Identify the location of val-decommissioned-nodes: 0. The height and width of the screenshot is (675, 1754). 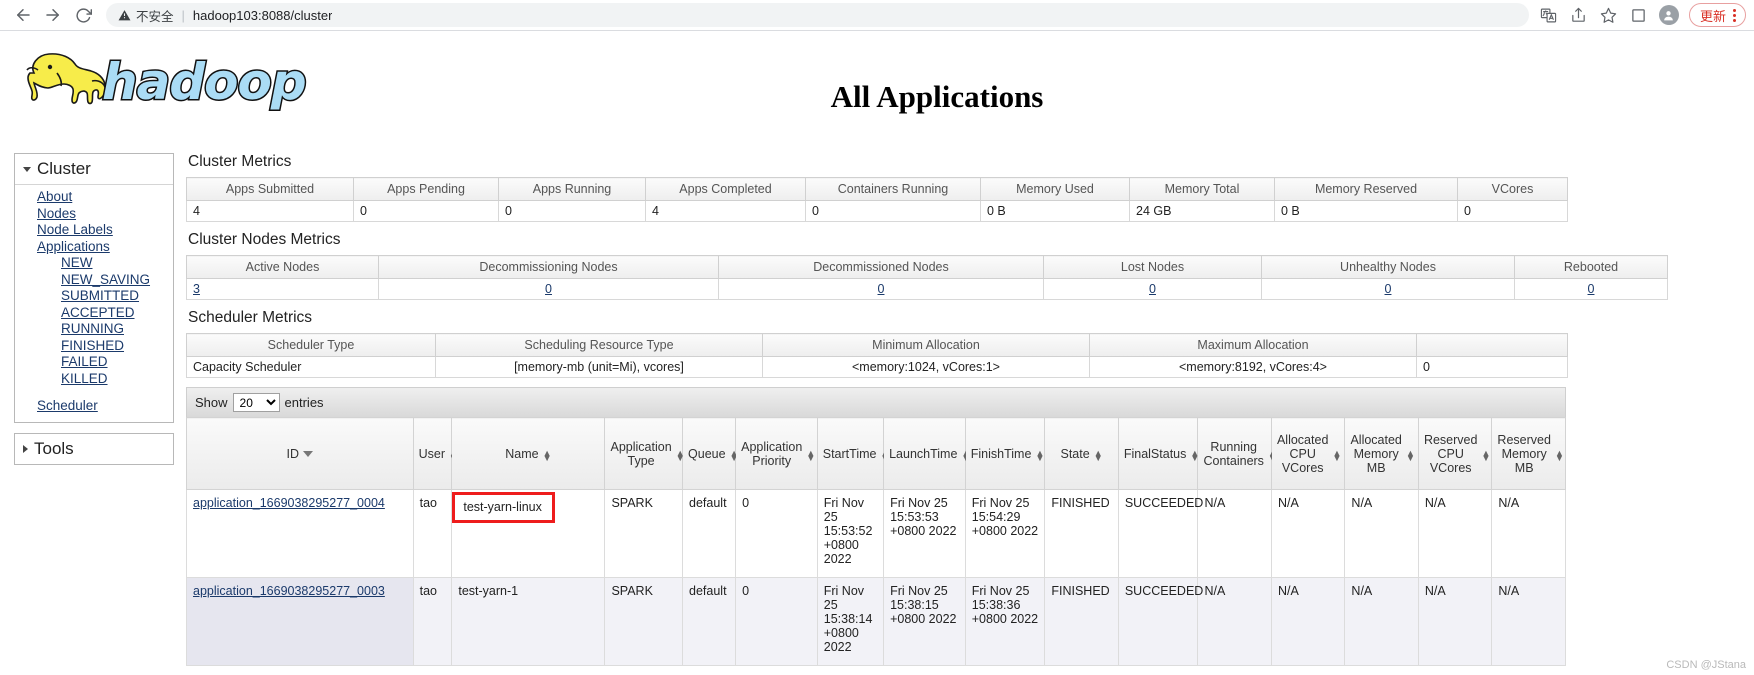
(881, 289).